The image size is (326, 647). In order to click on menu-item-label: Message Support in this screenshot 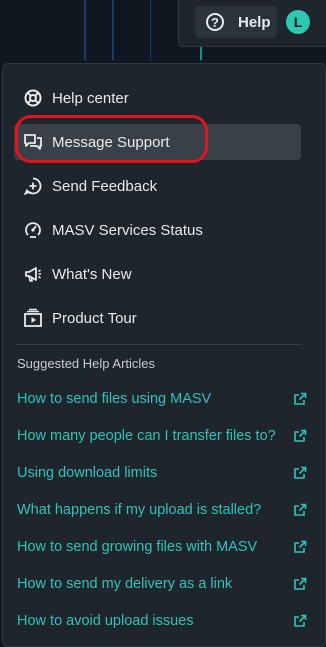, I will do `click(111, 142)`.